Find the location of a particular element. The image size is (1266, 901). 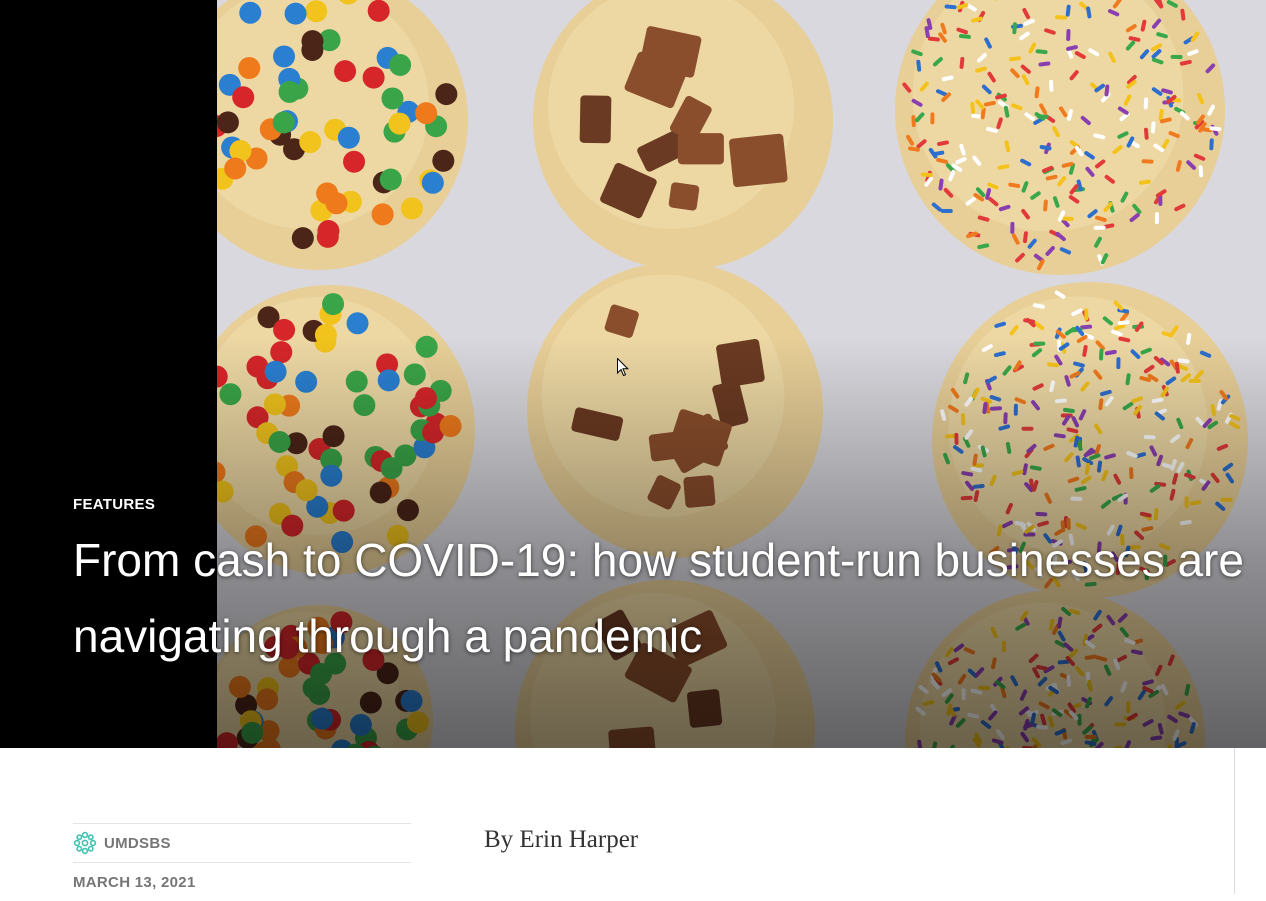

author-row: UMDSBS is located at coordinates (242, 842).